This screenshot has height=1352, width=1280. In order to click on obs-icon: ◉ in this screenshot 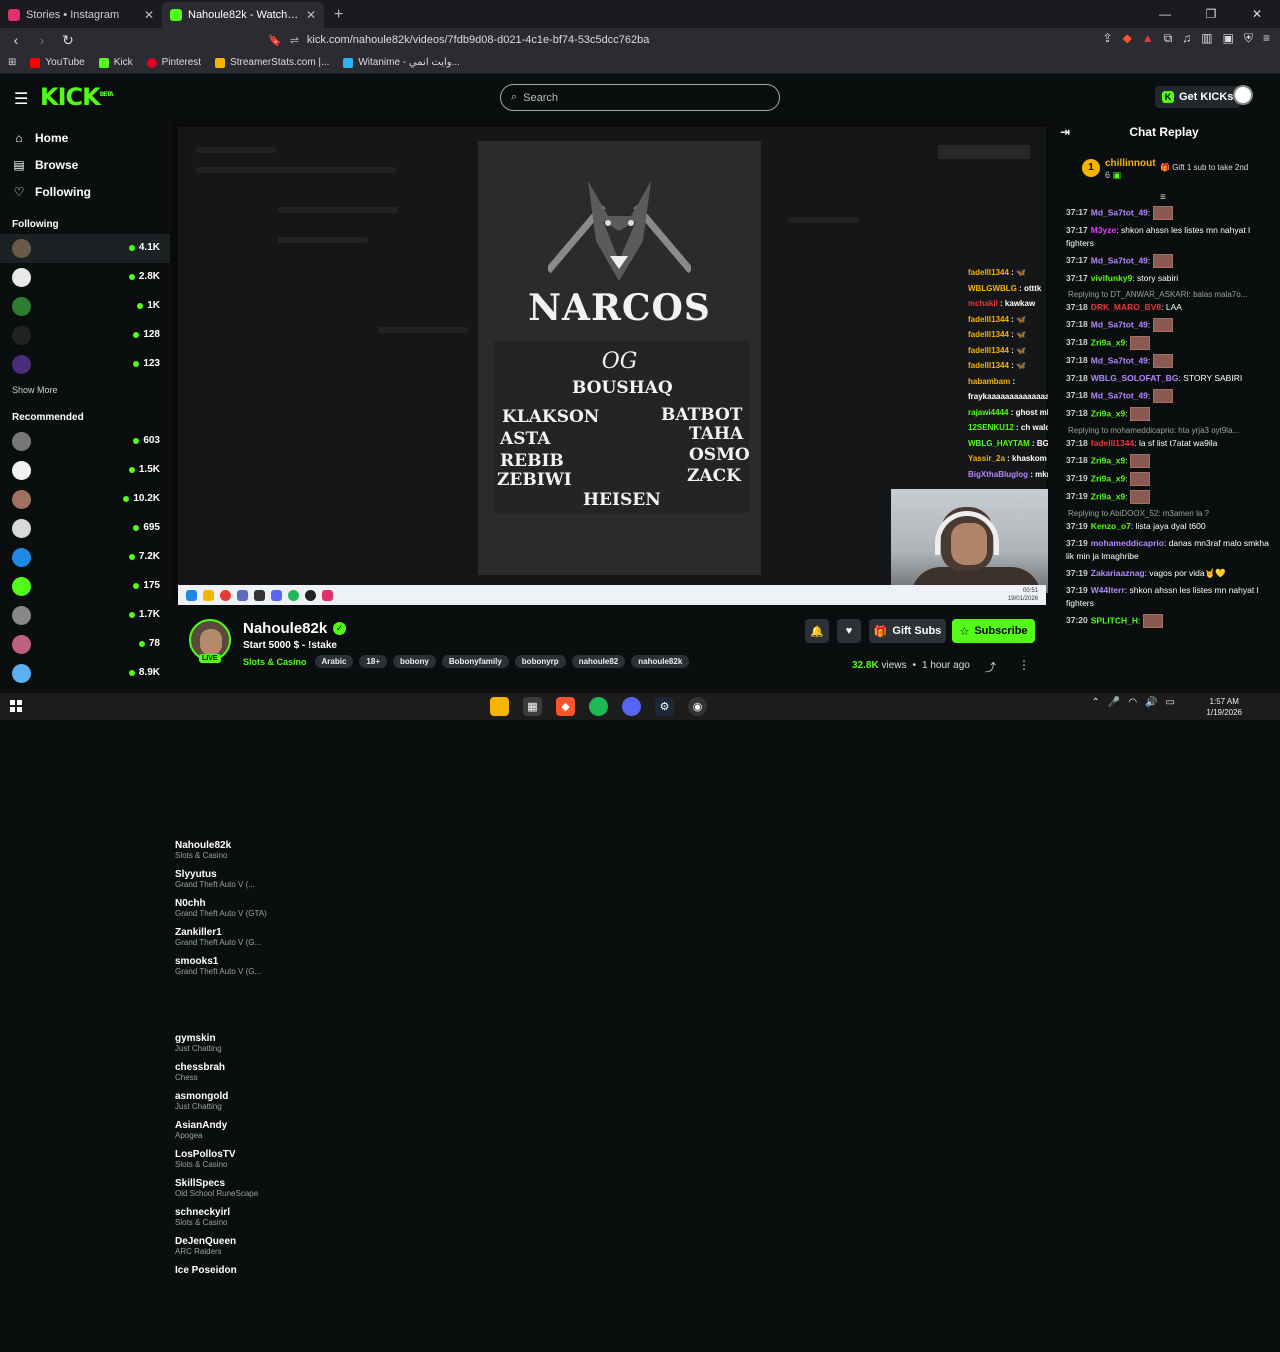, I will do `click(697, 706)`.